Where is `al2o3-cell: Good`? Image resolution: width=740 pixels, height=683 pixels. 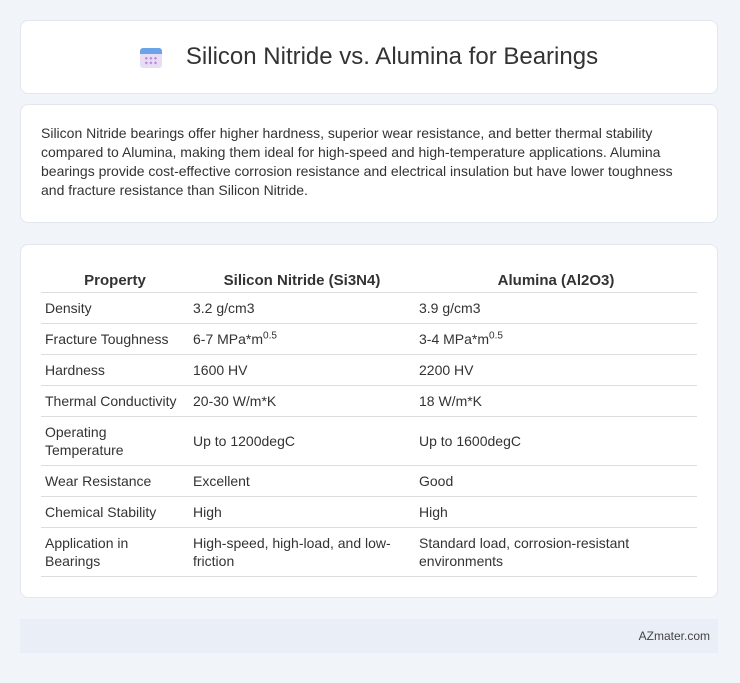
al2o3-cell: Good is located at coordinates (556, 481).